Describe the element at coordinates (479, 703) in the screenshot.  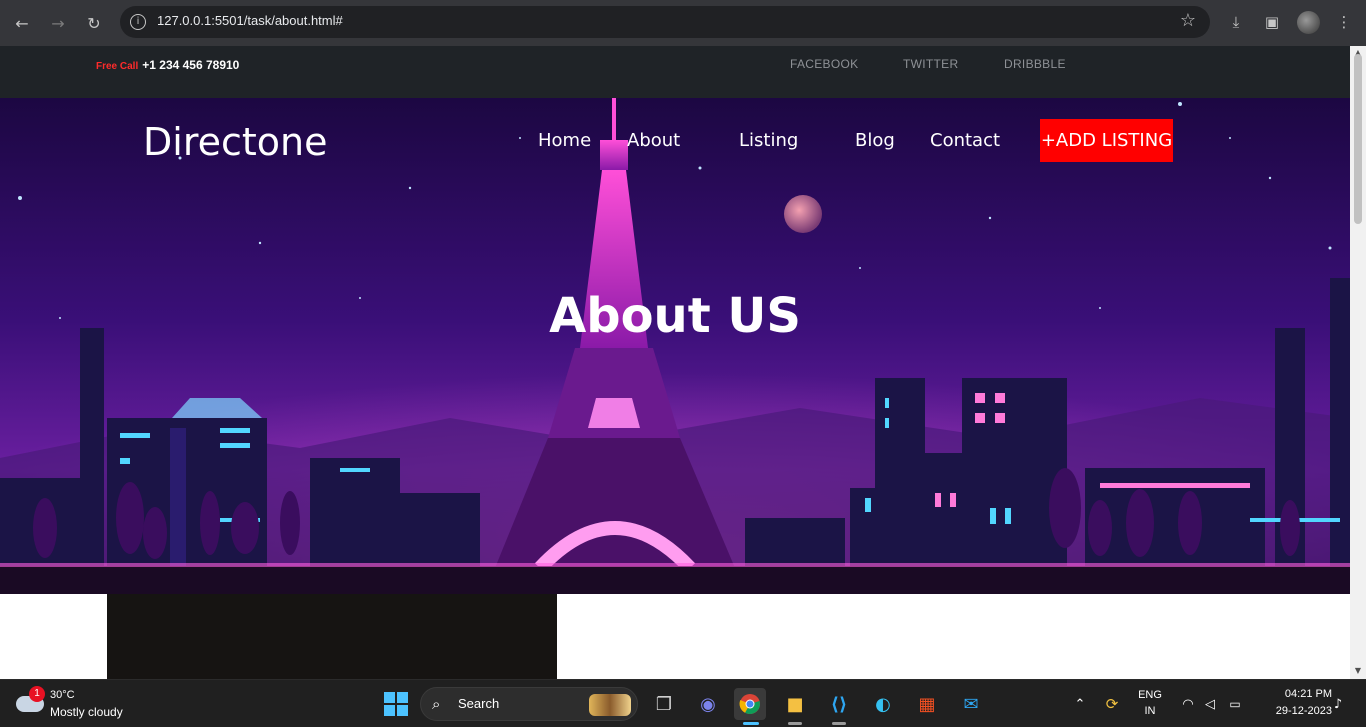
I see `search-label: Search` at that location.